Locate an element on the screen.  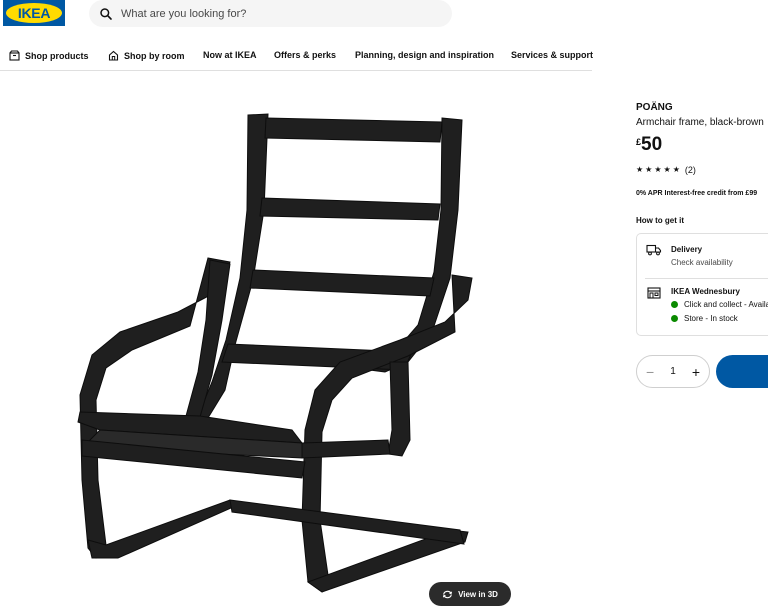
quantity-stepper: − 1 + is located at coordinates (673, 371).